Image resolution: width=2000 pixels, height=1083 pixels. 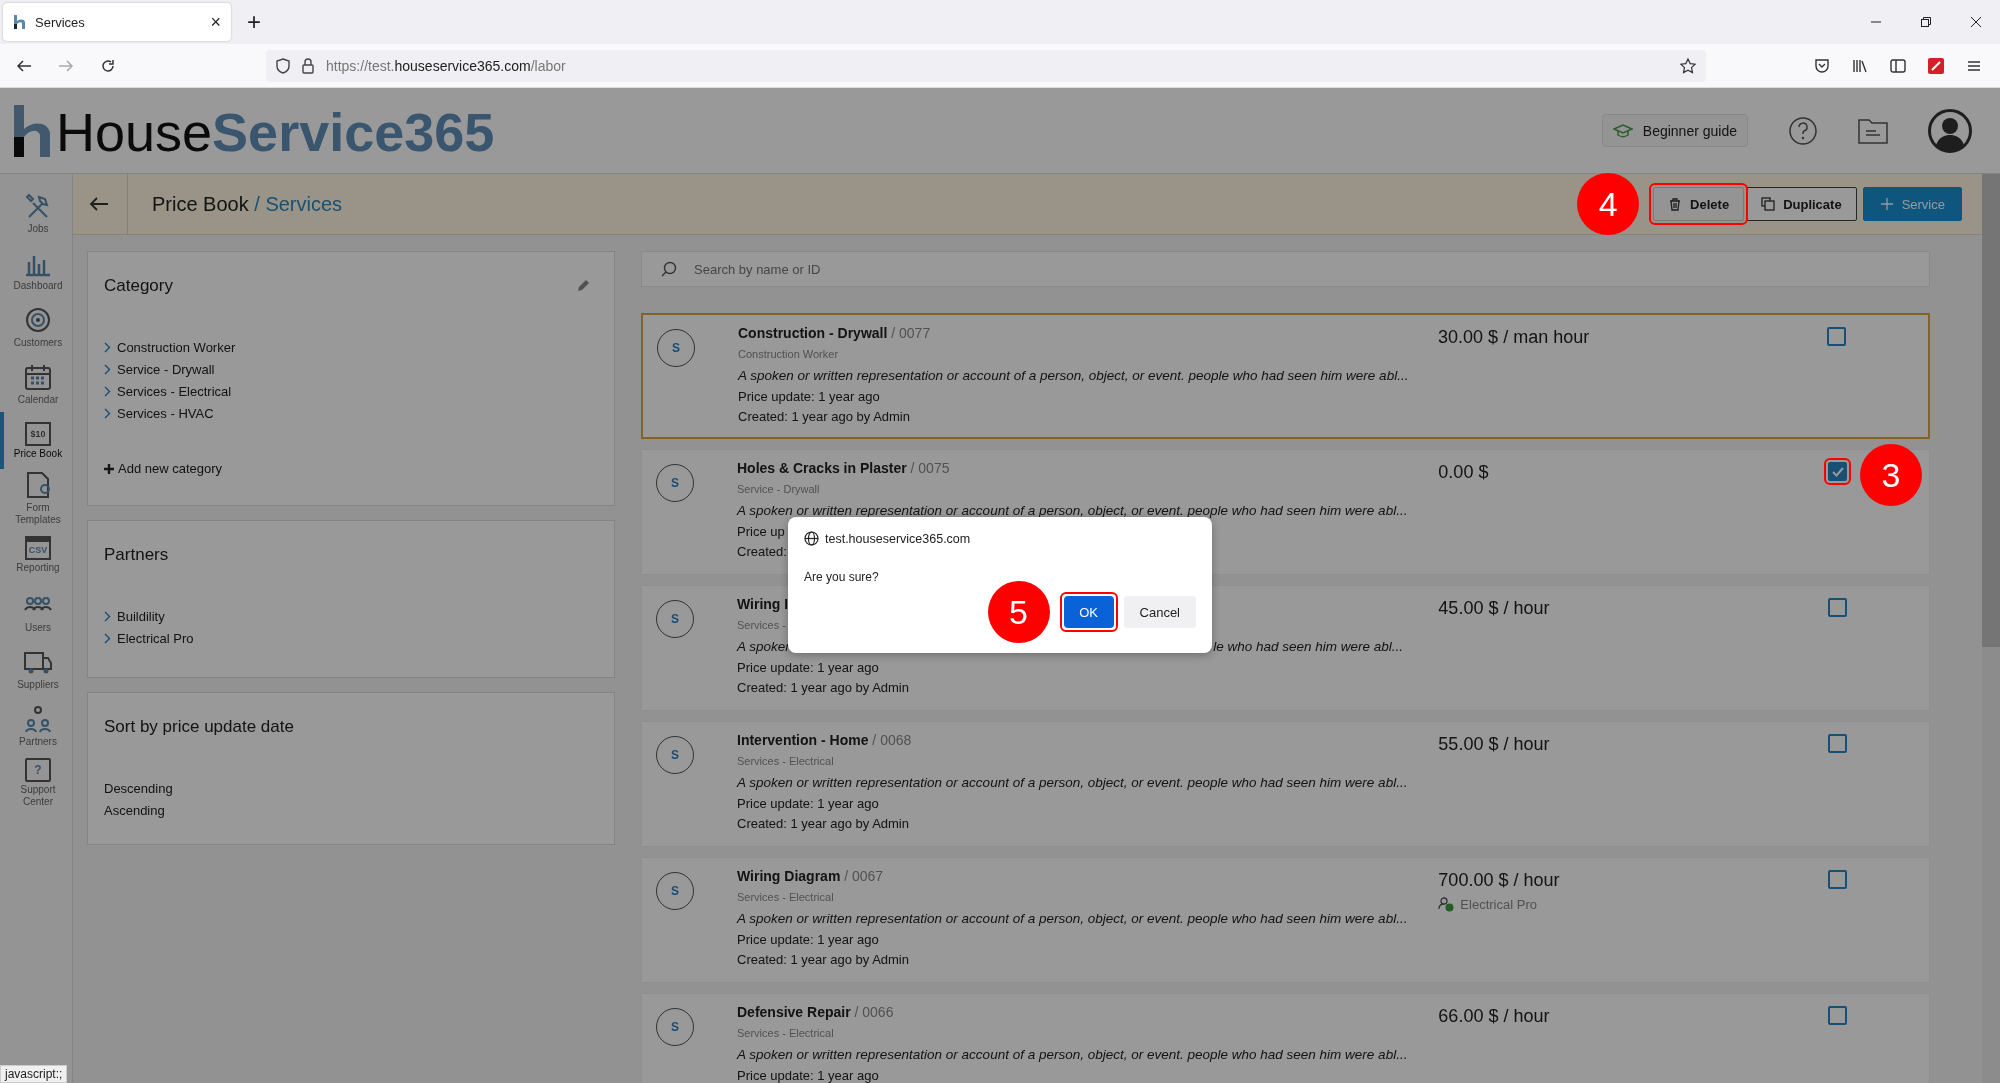 What do you see at coordinates (36, 269) in the screenshot?
I see `sidebar-item: Dashboard` at bounding box center [36, 269].